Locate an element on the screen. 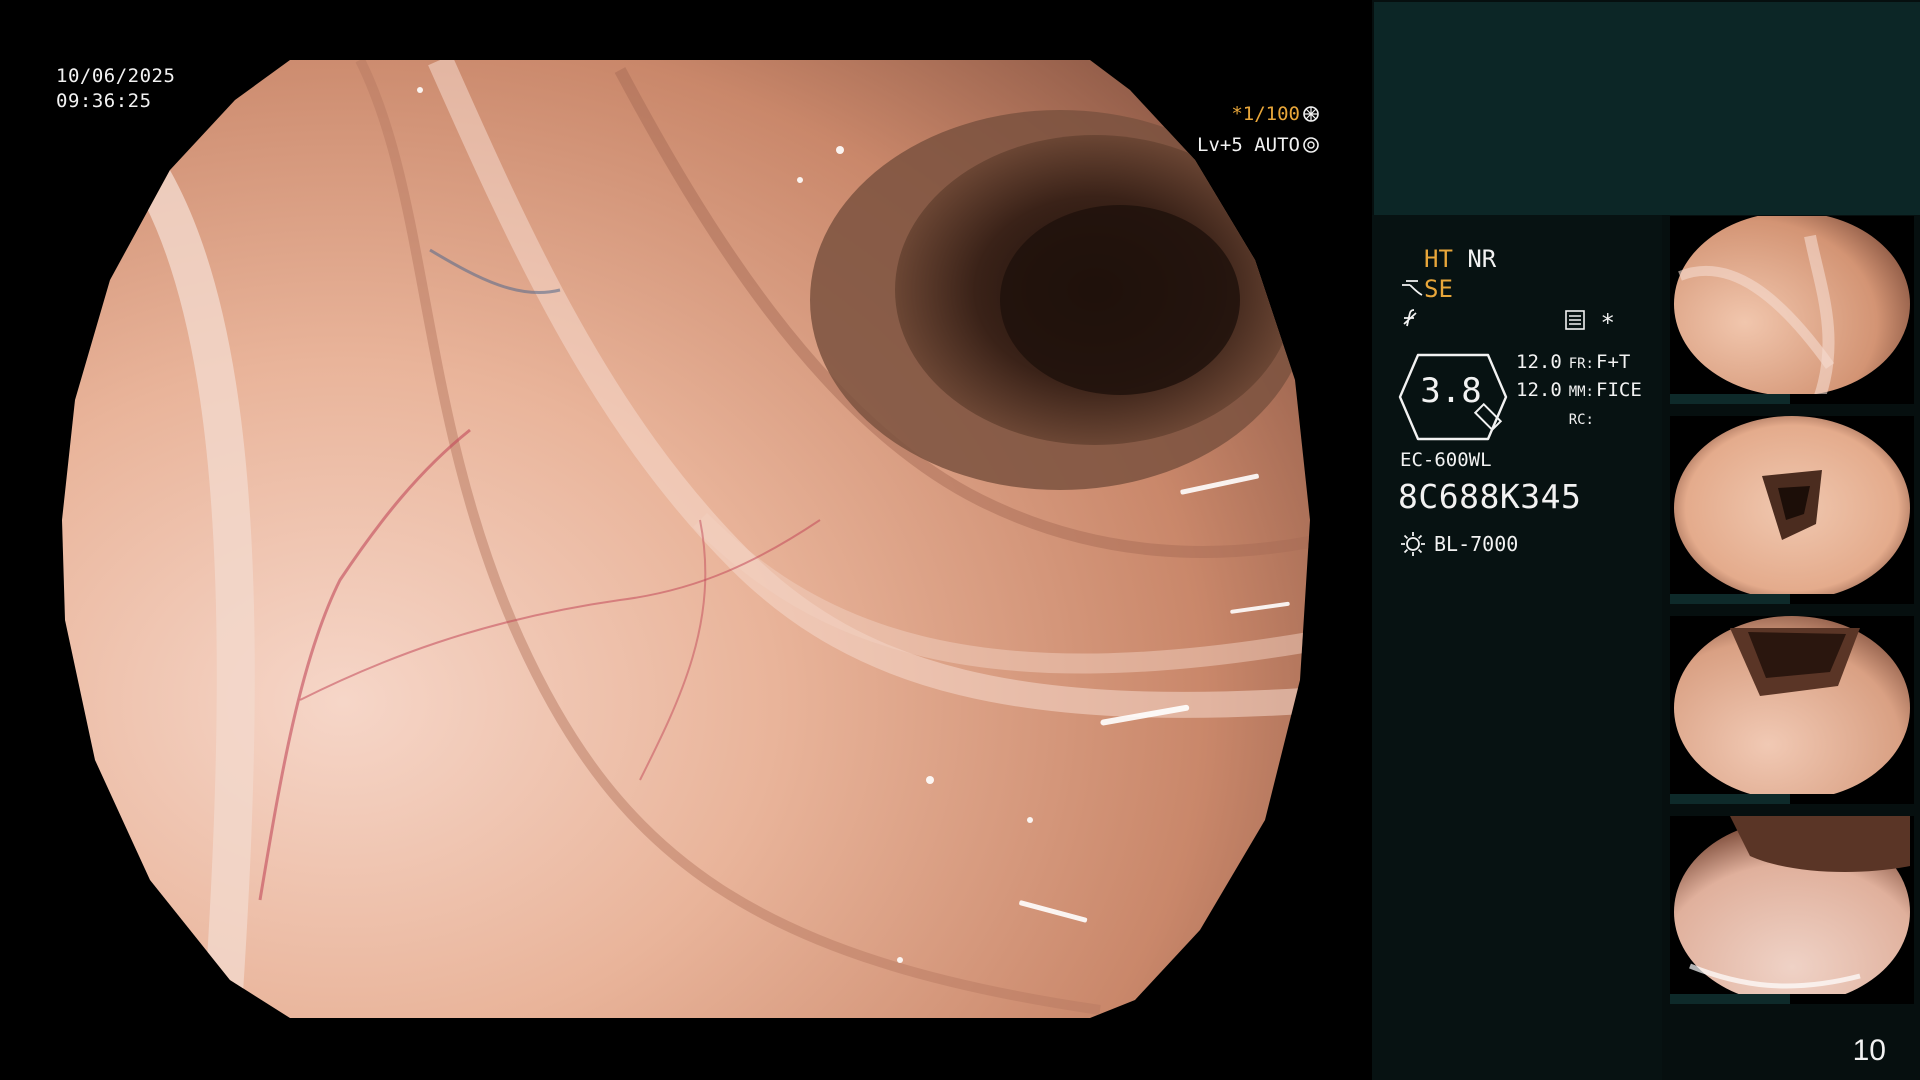 This screenshot has height=1080, width=1920. header-block is located at coordinates (1647, 108).